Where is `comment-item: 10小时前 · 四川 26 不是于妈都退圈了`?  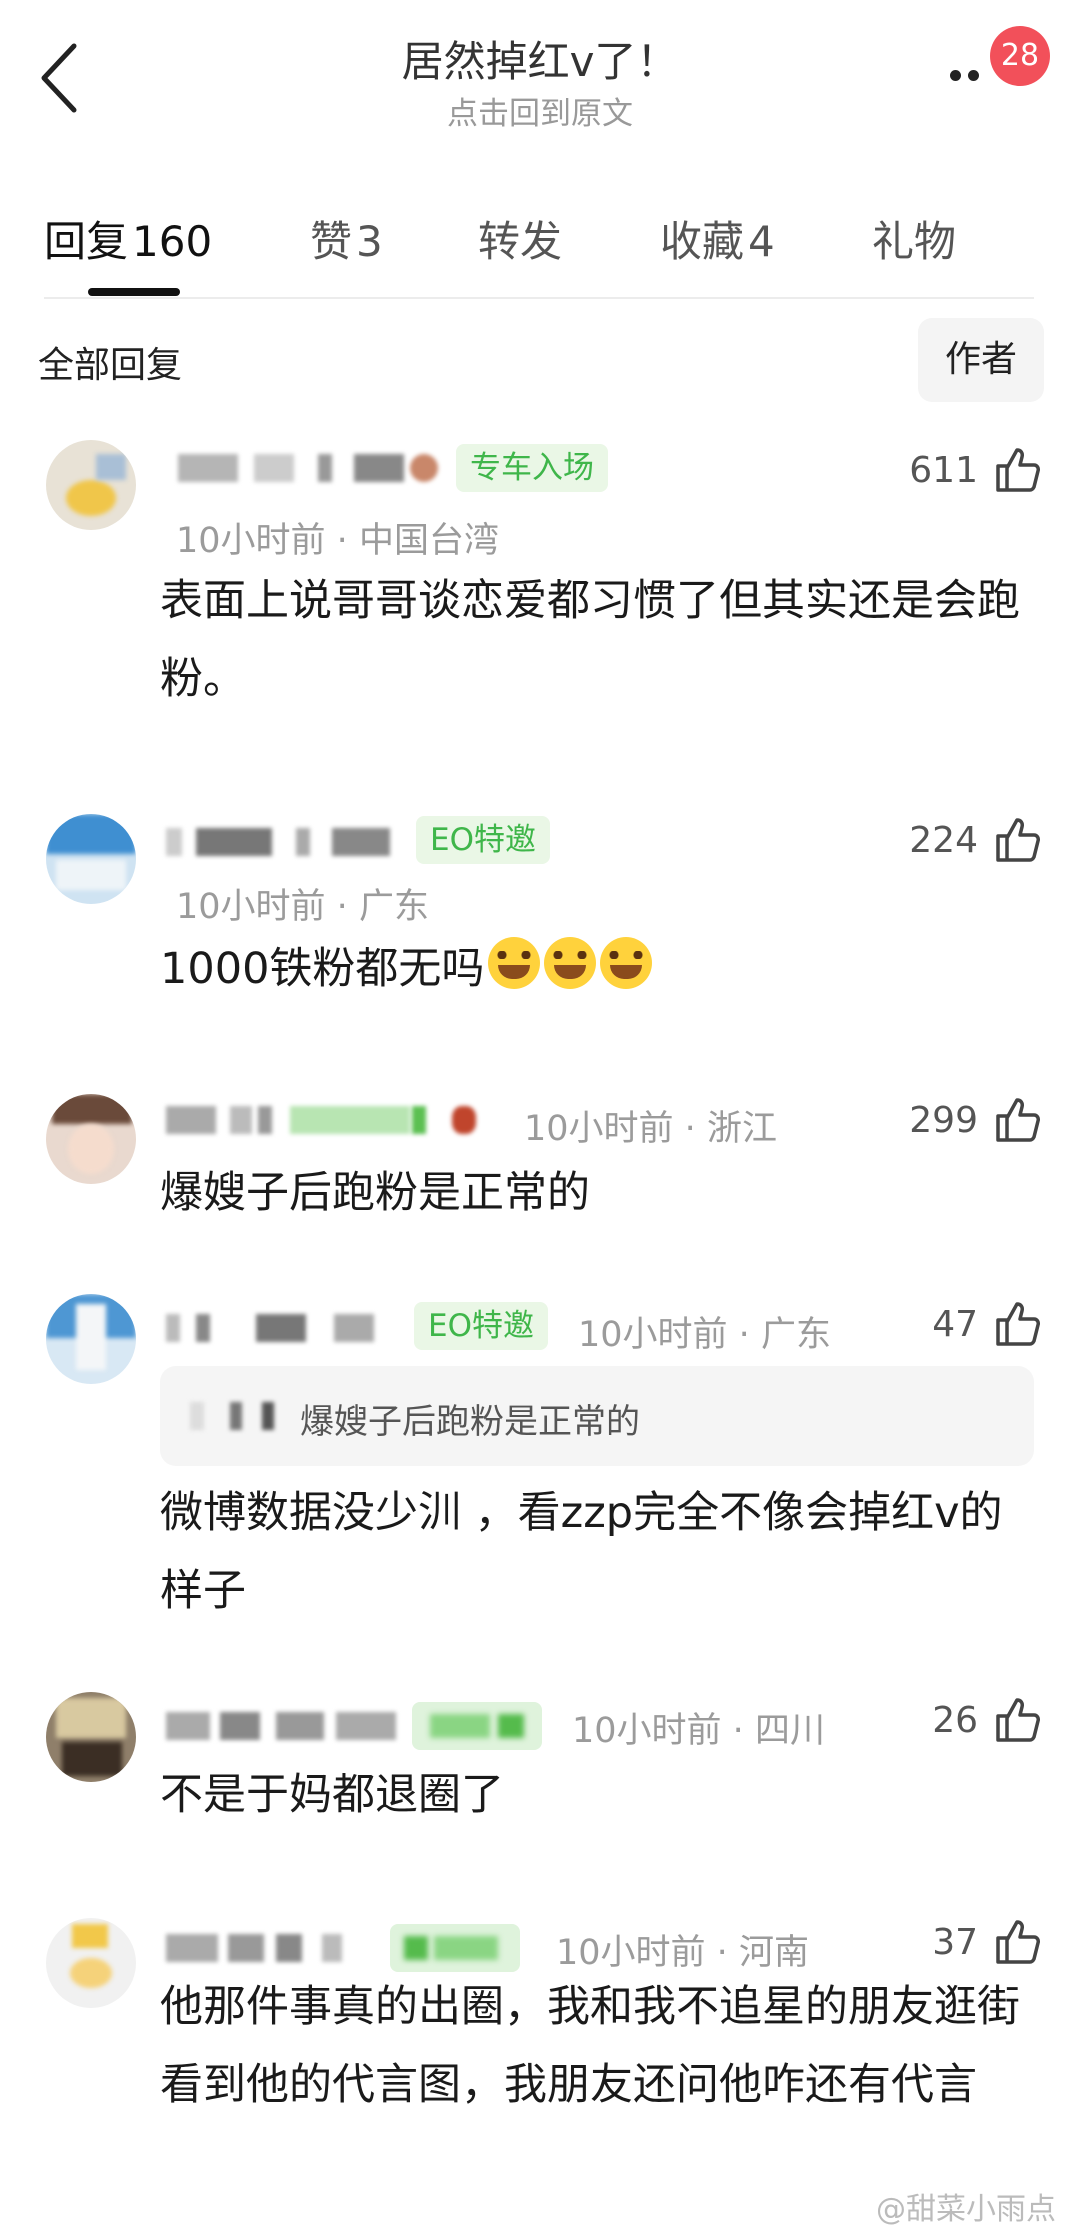 comment-item: 10小时前 · 四川 26 不是于妈都退圈了 is located at coordinates (540, 1770).